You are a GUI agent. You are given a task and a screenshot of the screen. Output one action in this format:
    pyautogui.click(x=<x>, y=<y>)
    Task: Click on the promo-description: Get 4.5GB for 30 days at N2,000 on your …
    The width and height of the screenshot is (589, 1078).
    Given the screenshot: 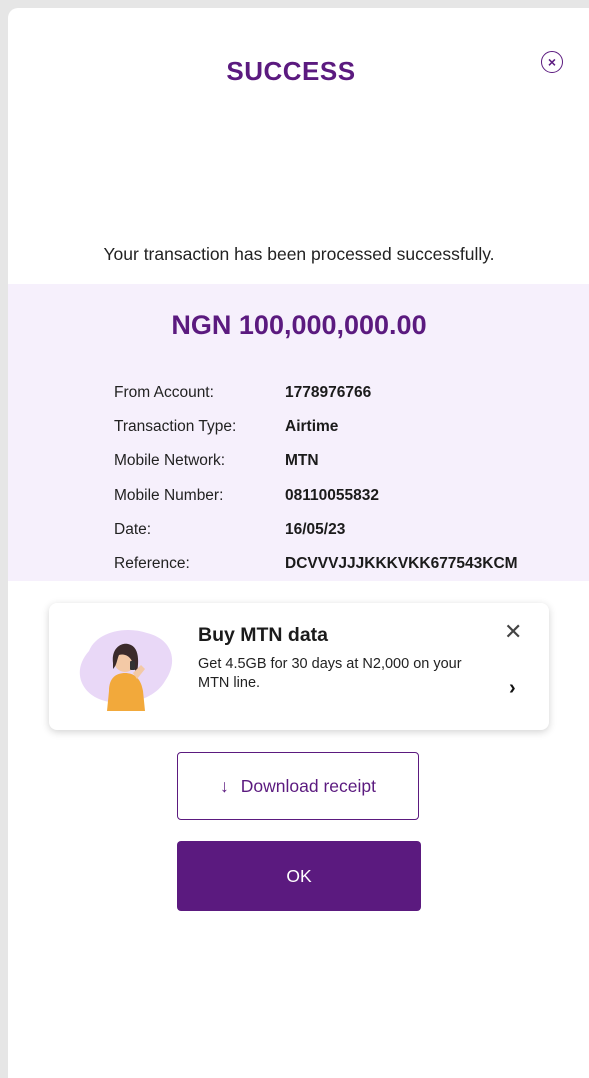 What is the action you would take?
    pyautogui.click(x=330, y=673)
    